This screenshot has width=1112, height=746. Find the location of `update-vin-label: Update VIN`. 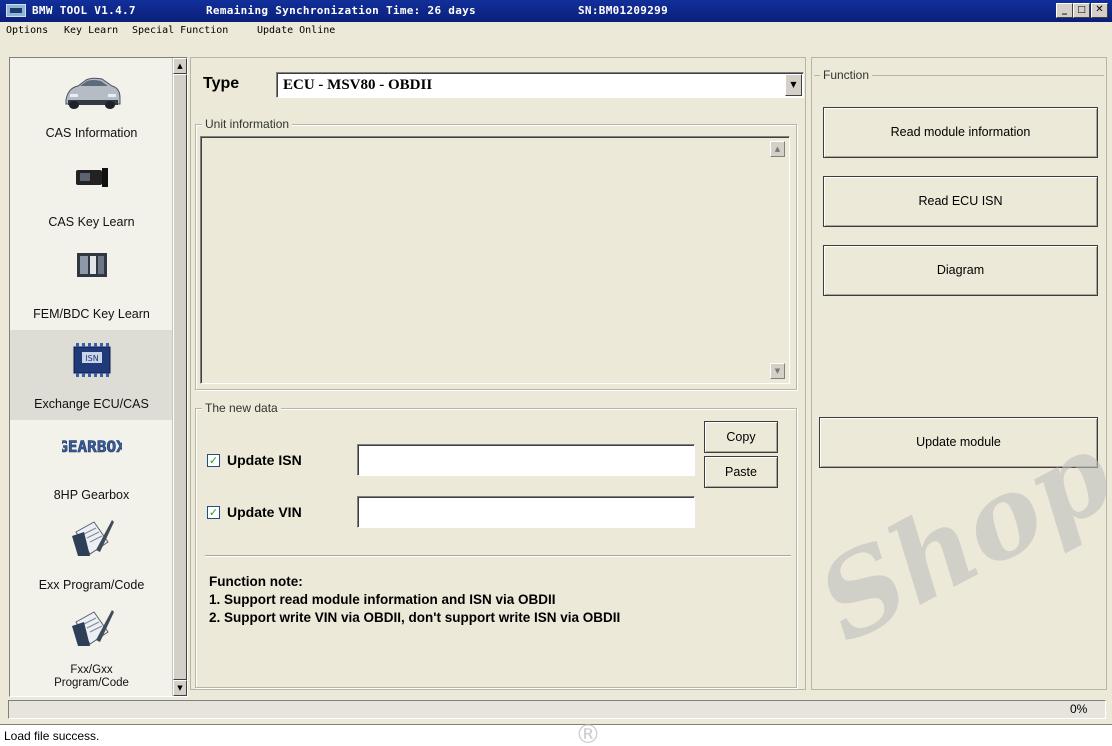

update-vin-label: Update VIN is located at coordinates (264, 512).